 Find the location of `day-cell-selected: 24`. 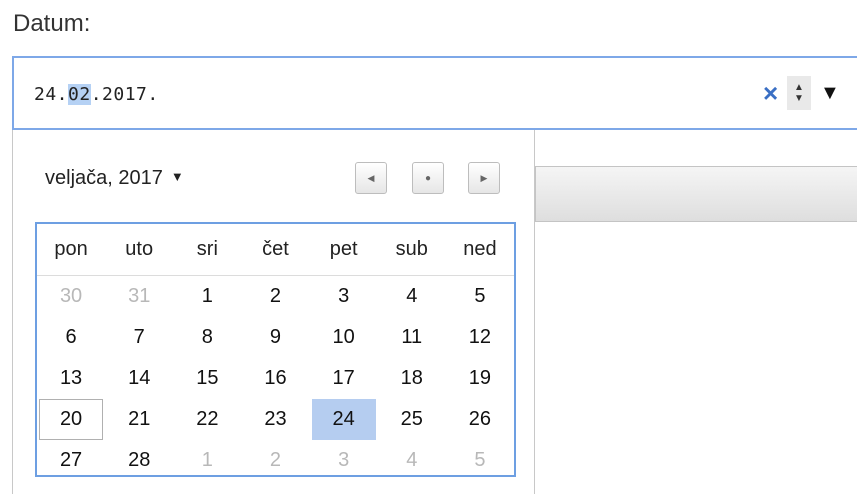

day-cell-selected: 24 is located at coordinates (343, 419).